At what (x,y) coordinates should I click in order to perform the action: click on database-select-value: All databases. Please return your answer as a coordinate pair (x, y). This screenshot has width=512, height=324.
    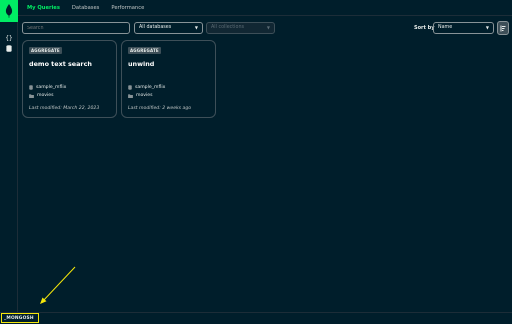
    Looking at the image, I should click on (155, 27).